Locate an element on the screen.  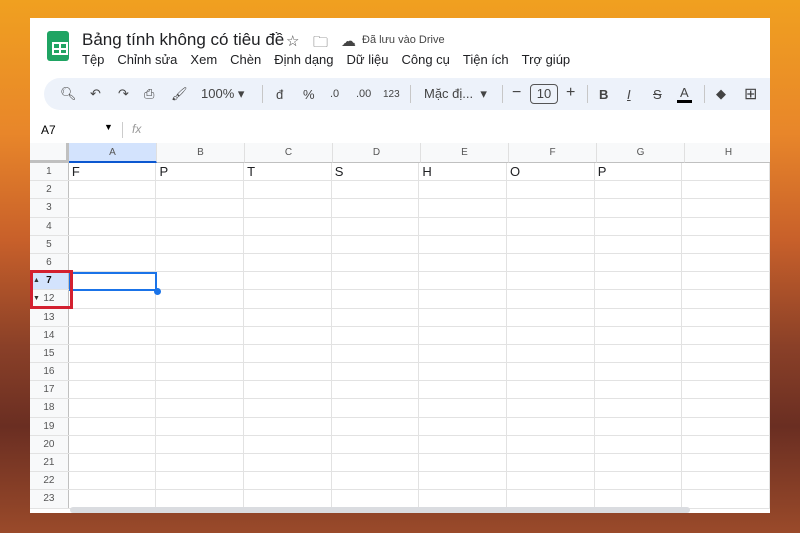
cell-F21 is located at coordinates (551, 463).